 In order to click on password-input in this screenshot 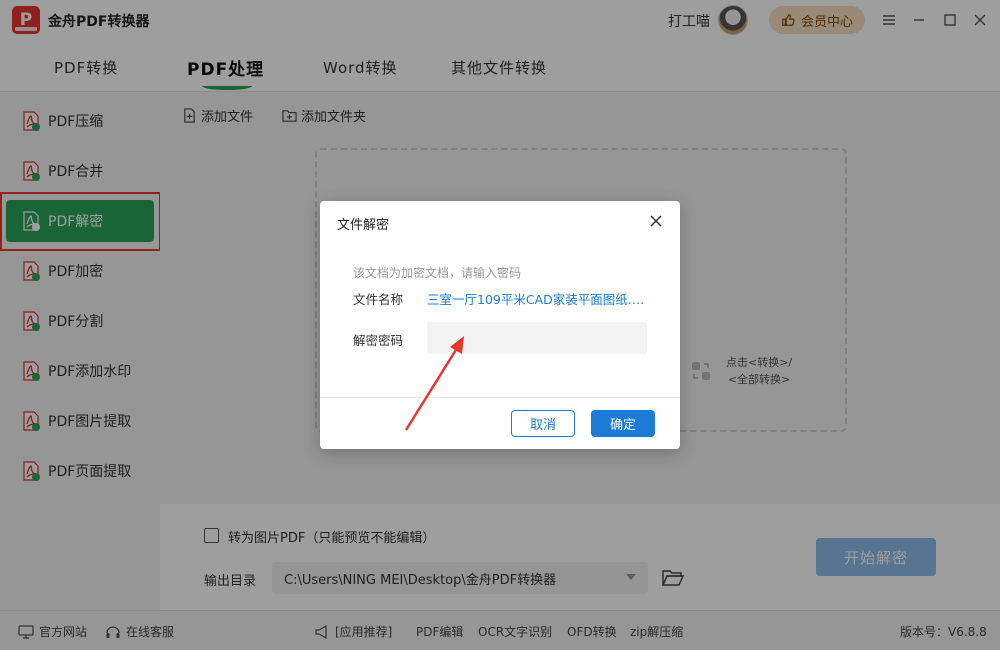, I will do `click(537, 338)`.